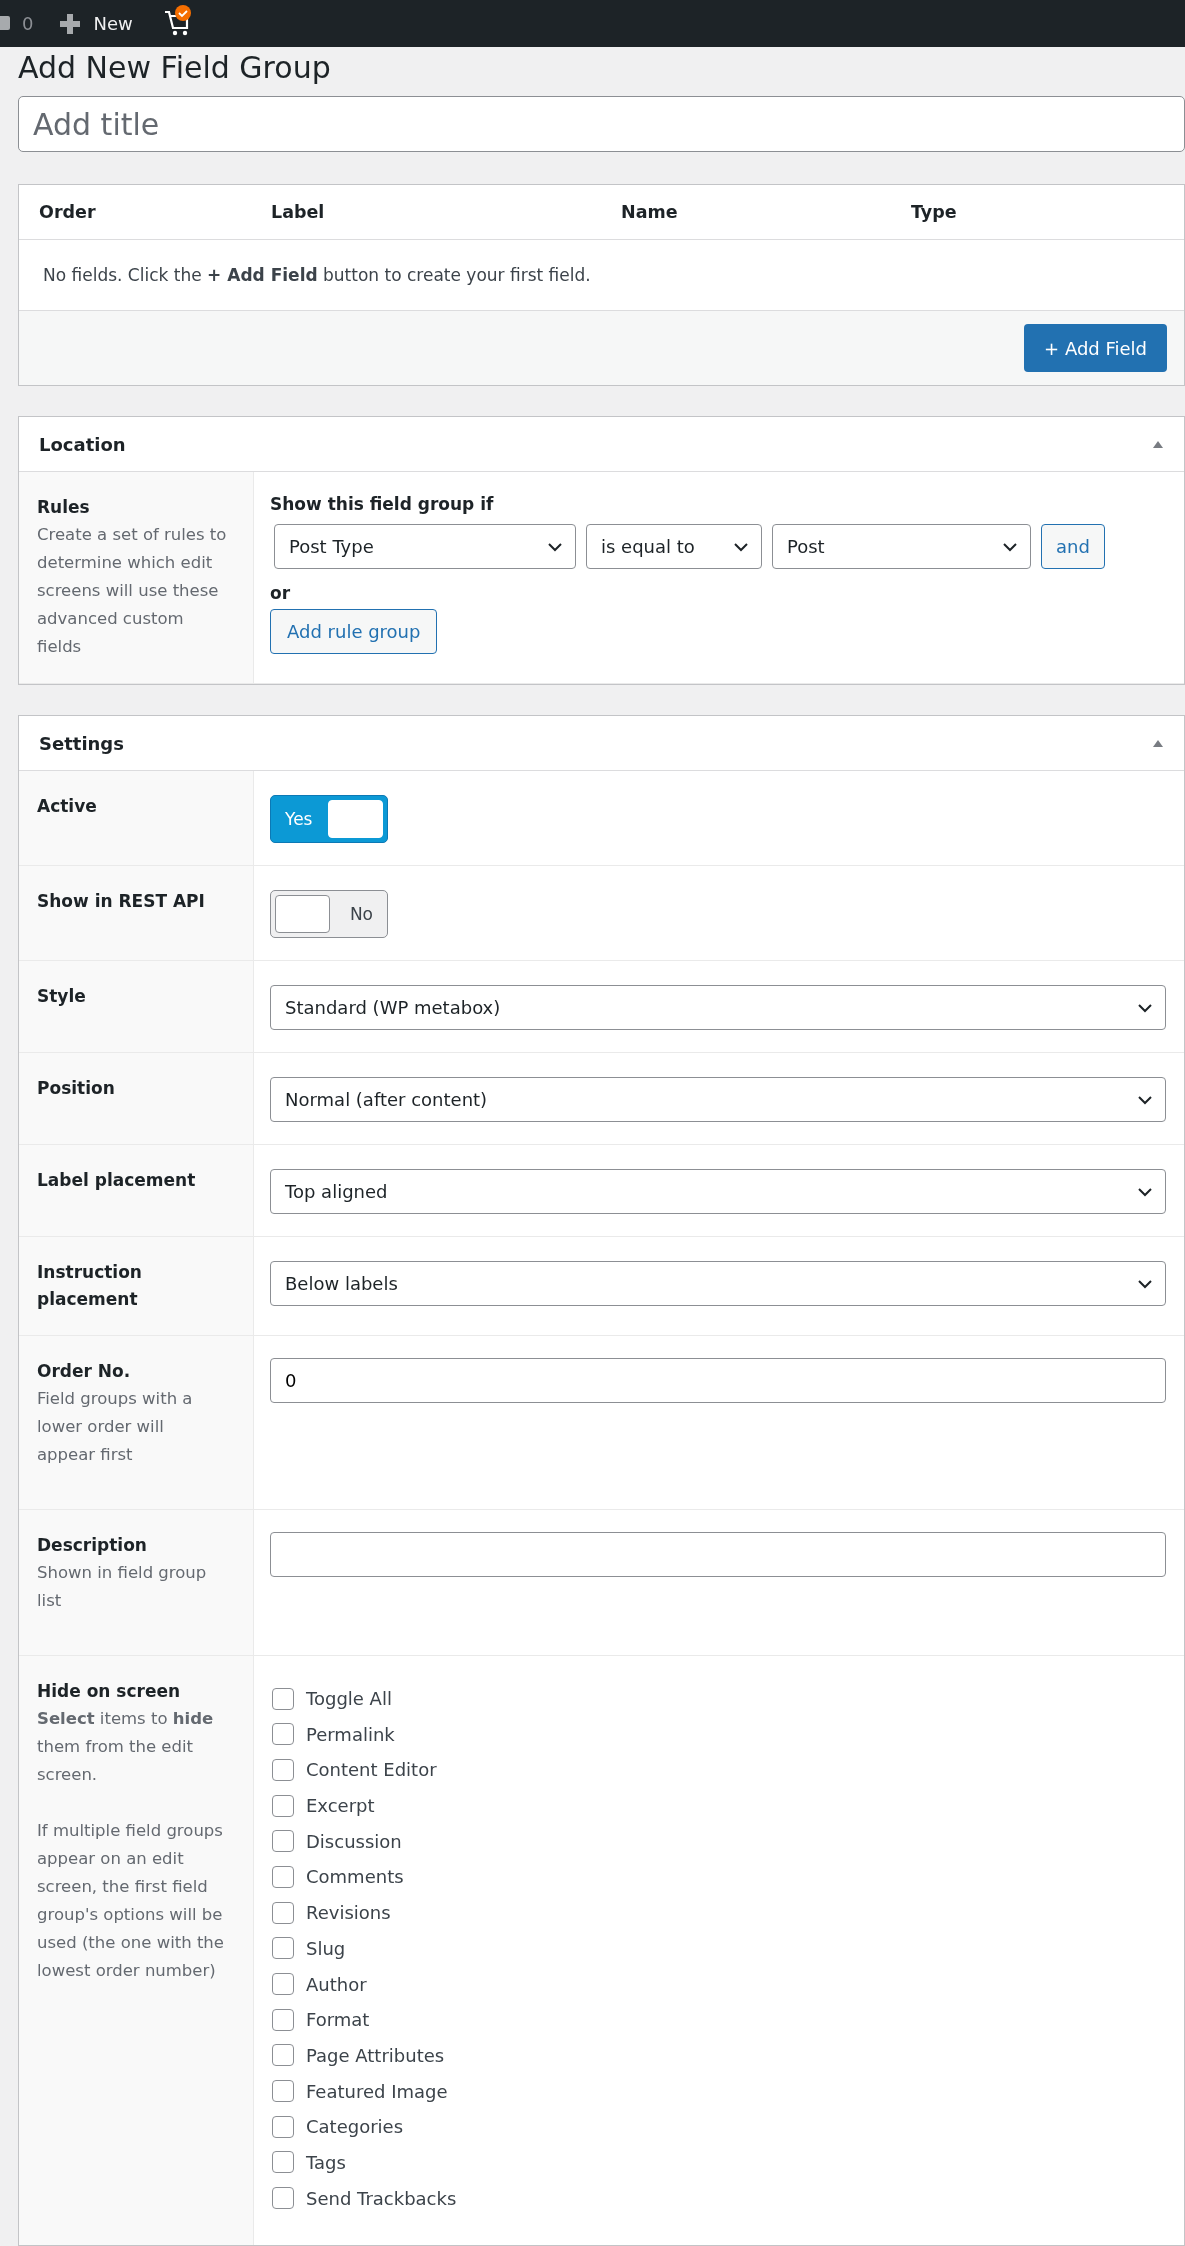  Describe the element at coordinates (122, 1587) in the screenshot. I see `setting-description: Shown in field group list` at that location.